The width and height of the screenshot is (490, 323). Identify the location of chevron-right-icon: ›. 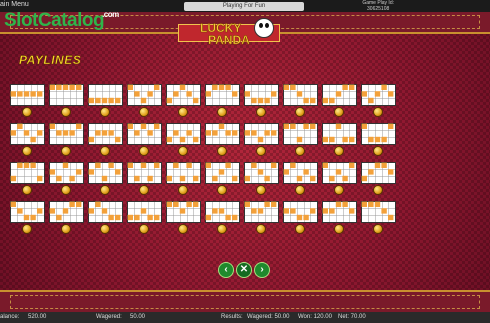
(262, 269).